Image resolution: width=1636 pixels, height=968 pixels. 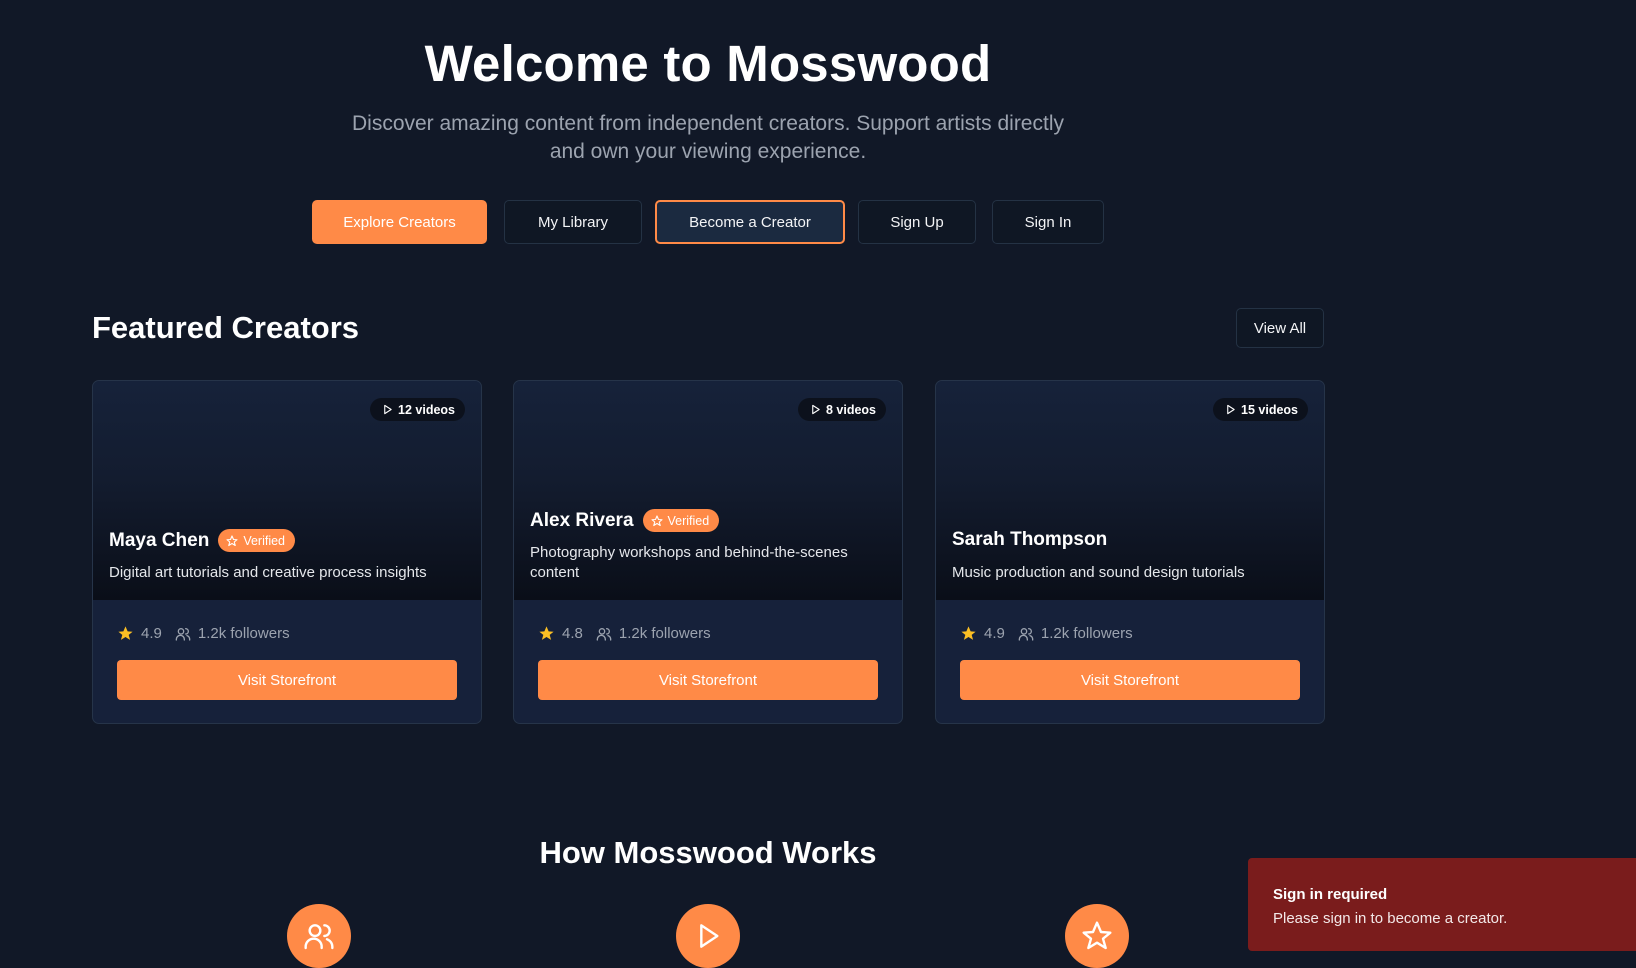 What do you see at coordinates (708, 63) in the screenshot?
I see `hero-title: Welcome to Mosswood` at bounding box center [708, 63].